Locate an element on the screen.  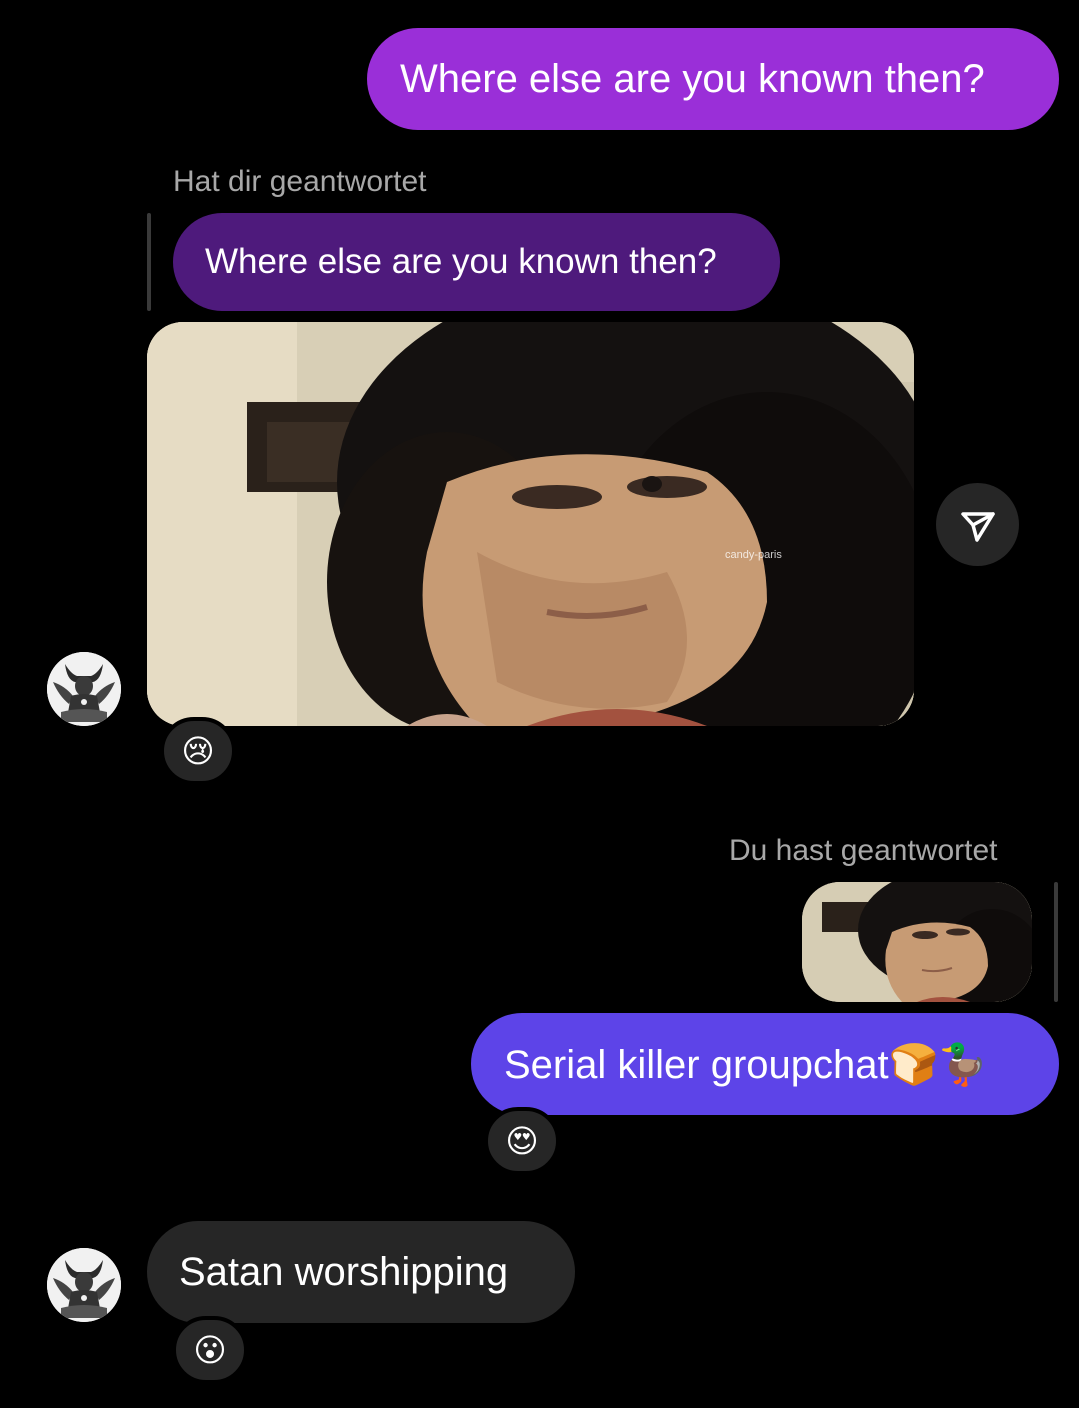
incoming-message-bubble: Satan worshipping is located at coordinates (361, 1272).